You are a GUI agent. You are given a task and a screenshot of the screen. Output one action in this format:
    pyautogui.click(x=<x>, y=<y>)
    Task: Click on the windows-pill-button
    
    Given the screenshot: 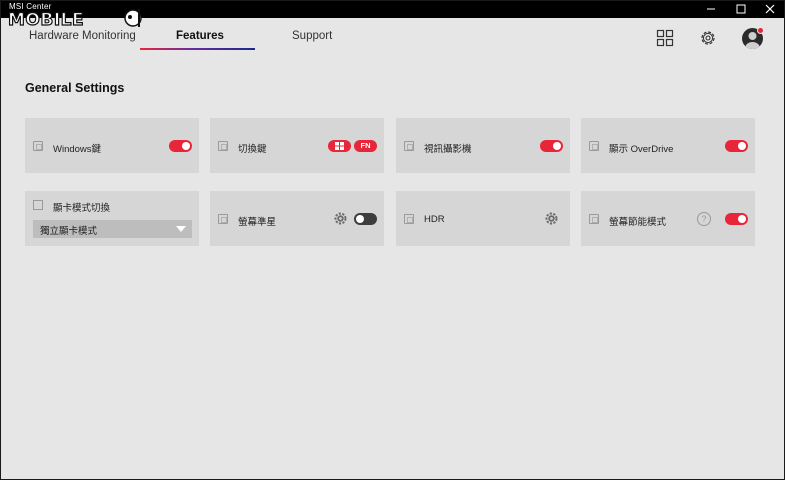 What is the action you would take?
    pyautogui.click(x=339, y=146)
    